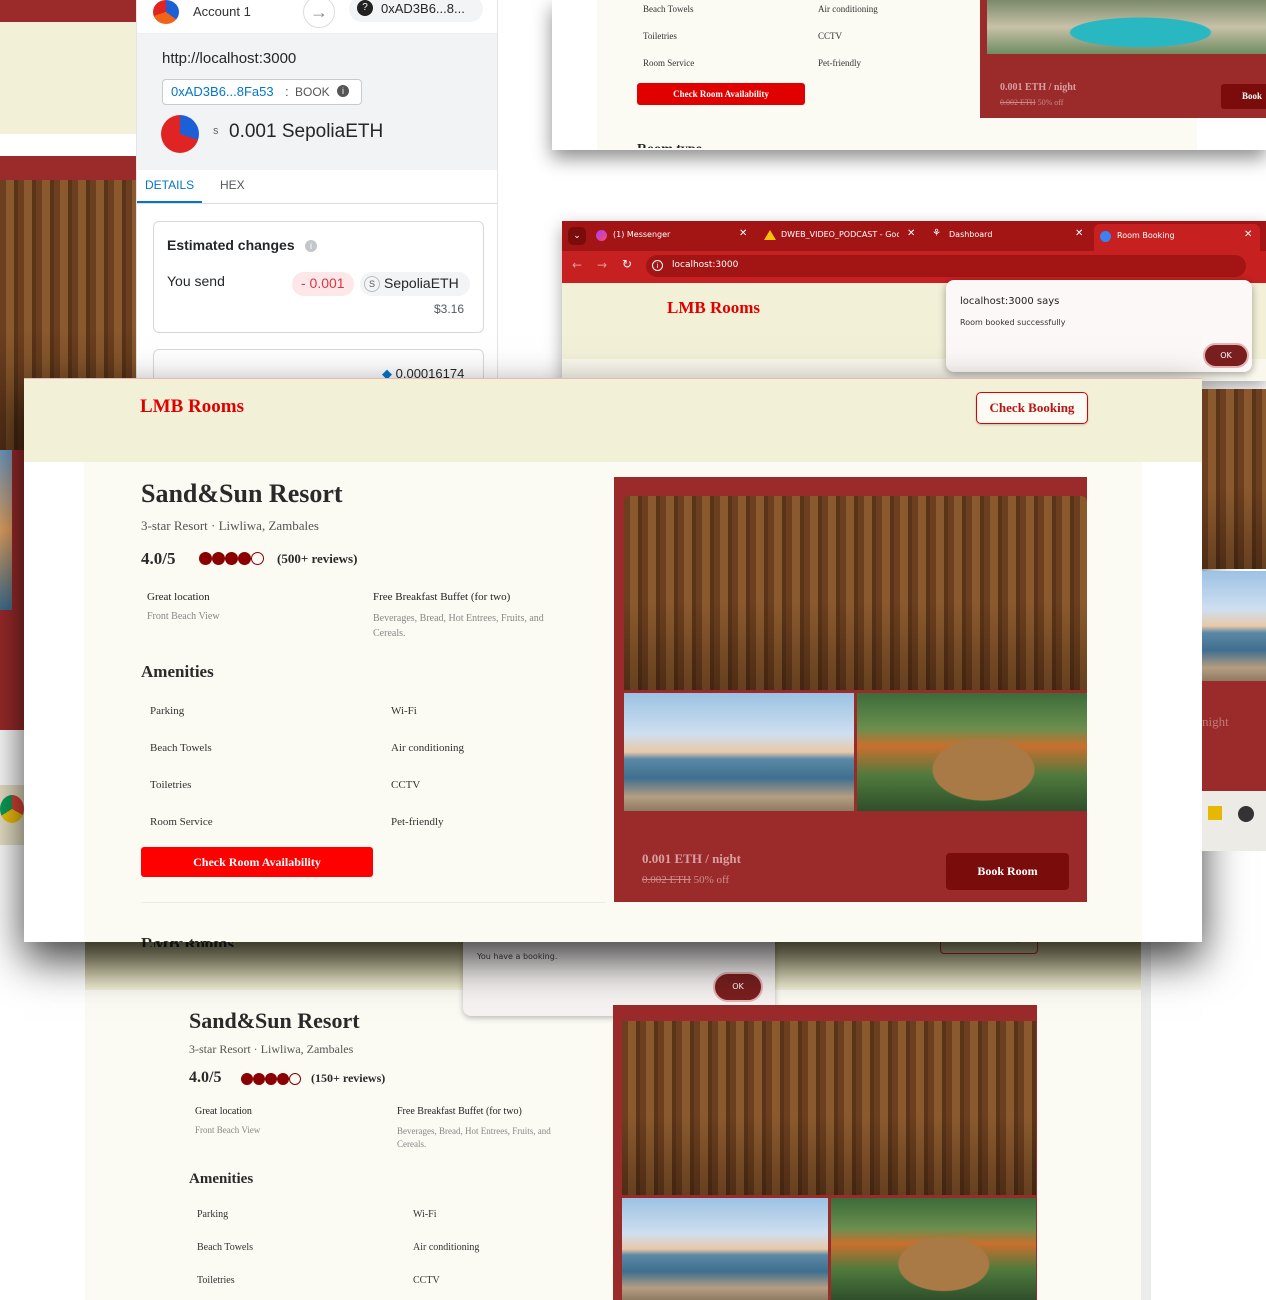  I want to click on dashboard-icon: ⚘, so click(936, 233).